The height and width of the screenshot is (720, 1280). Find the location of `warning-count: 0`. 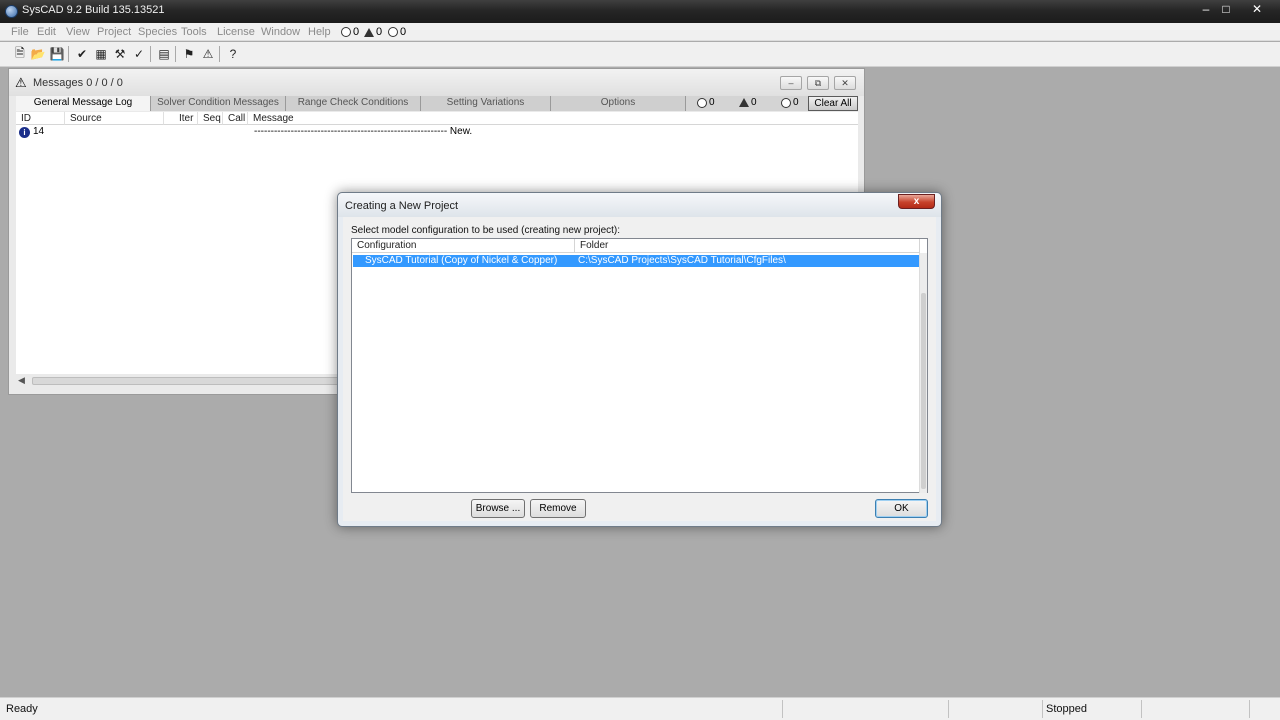

warning-count: 0 is located at coordinates (379, 32).